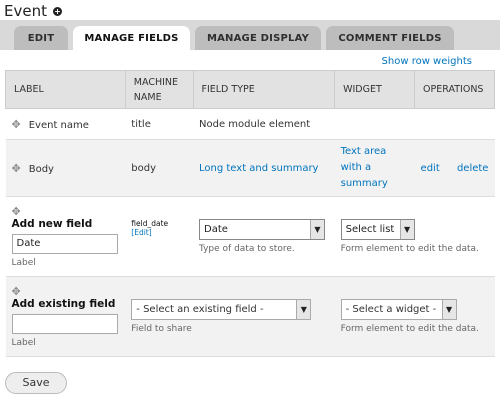 The width and height of the screenshot is (500, 400). What do you see at coordinates (427, 61) in the screenshot?
I see `show-row-weights-link: Show row weights` at bounding box center [427, 61].